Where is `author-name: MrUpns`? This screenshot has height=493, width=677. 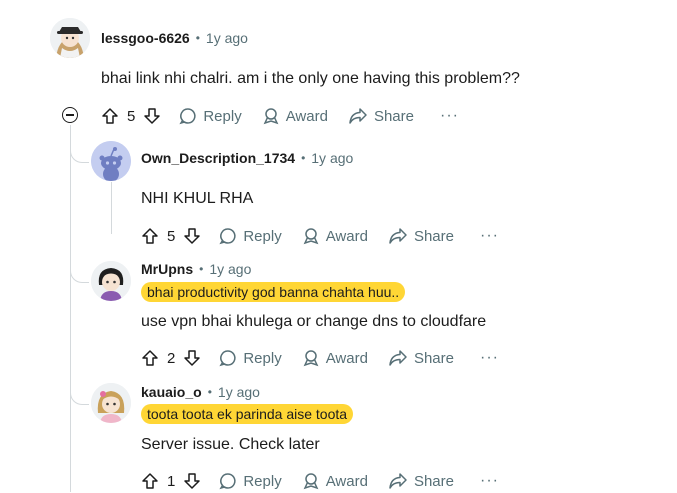 author-name: MrUpns is located at coordinates (167, 269).